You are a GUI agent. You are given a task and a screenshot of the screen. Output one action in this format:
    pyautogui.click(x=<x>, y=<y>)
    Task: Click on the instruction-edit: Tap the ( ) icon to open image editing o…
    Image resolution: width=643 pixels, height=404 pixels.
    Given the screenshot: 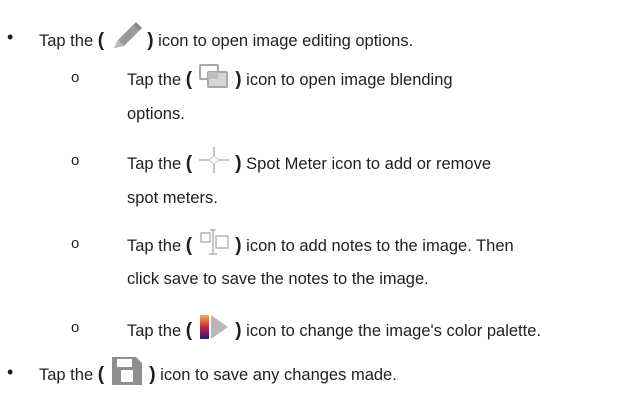 What is the action you would take?
    pyautogui.click(x=226, y=40)
    